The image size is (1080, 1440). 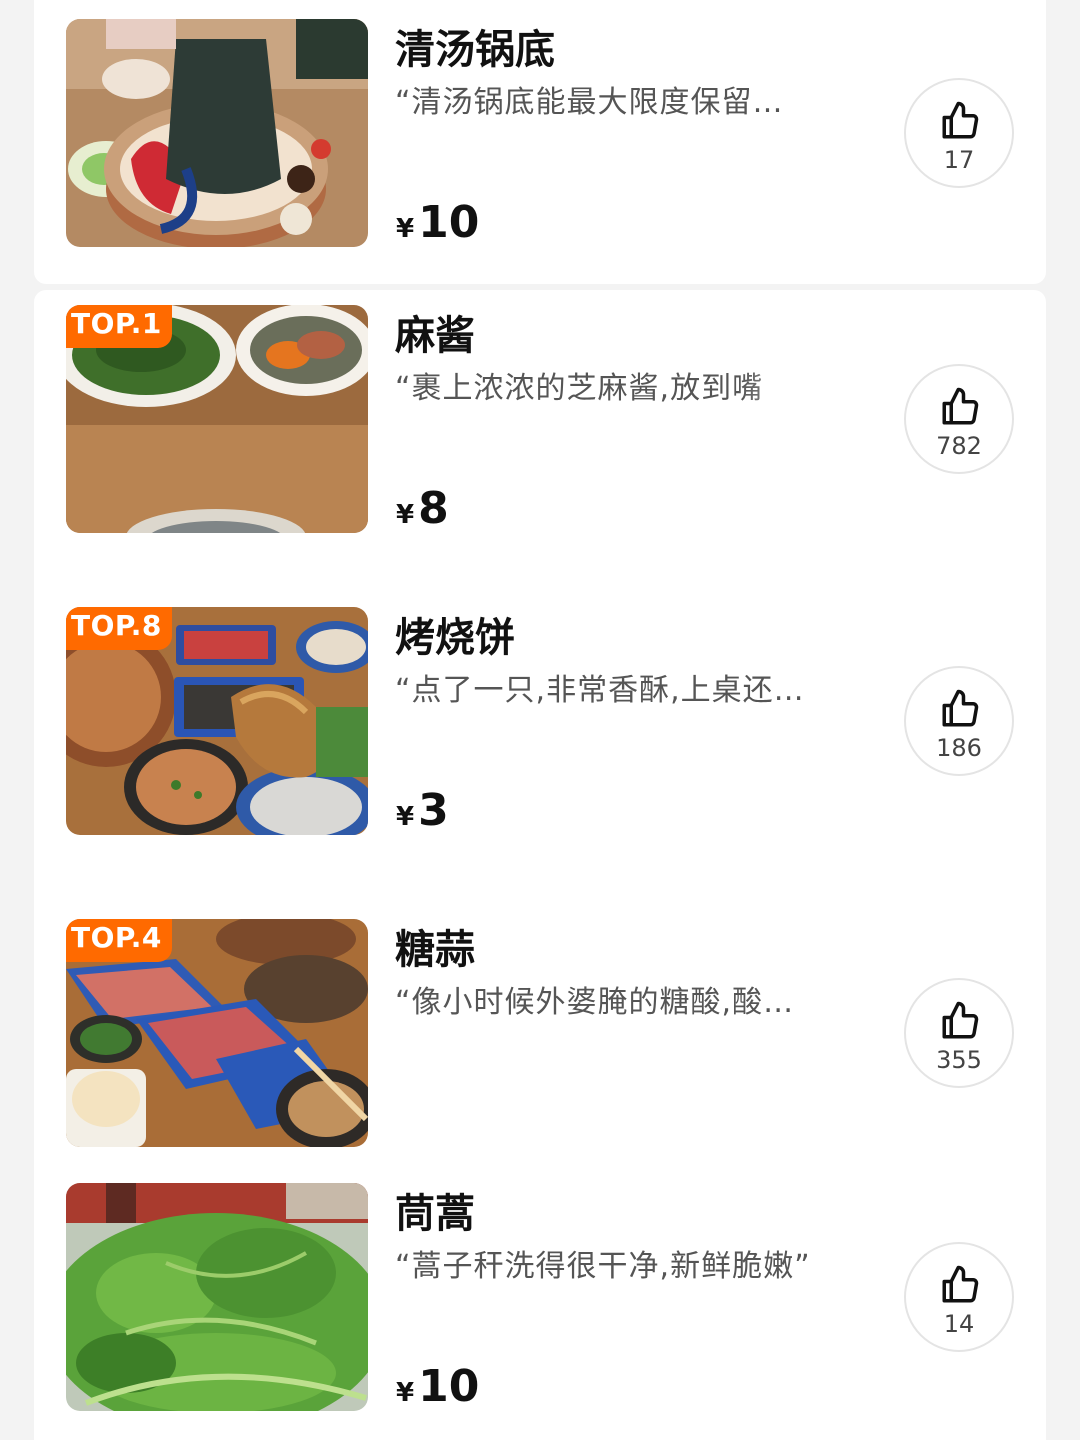 What do you see at coordinates (540, 1033) in the screenshot?
I see `dish-item: TOP.4 糖蒜 “像小时候外婆腌的糖酸,酸… 355` at bounding box center [540, 1033].